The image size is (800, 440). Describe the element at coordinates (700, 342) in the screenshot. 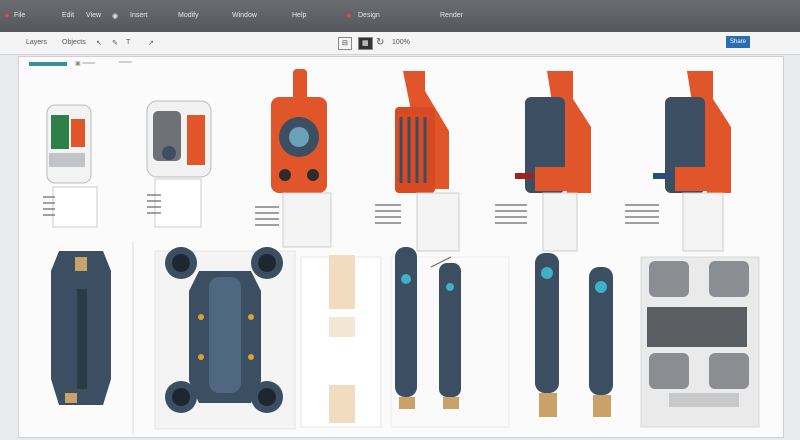

I see `device-gray-clamp` at that location.